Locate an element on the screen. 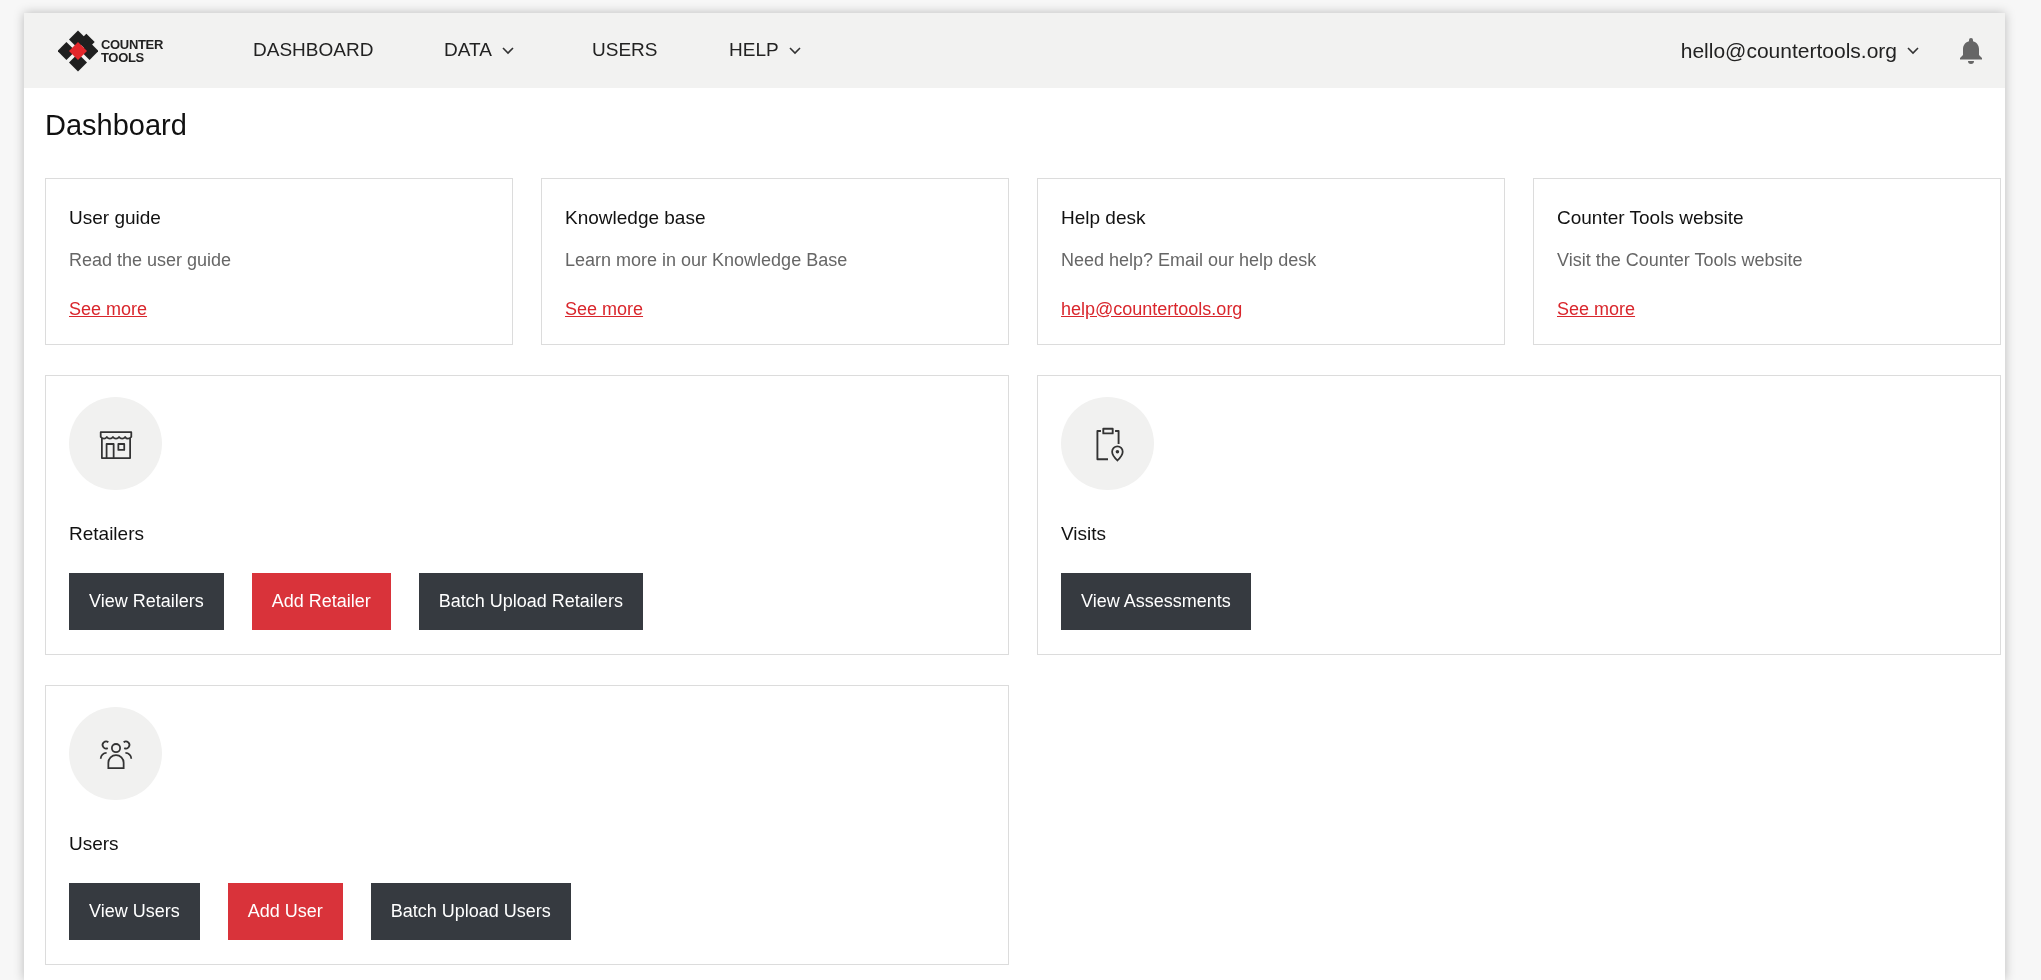  card-description: Learn more in our Knowledge Base is located at coordinates (707, 260).